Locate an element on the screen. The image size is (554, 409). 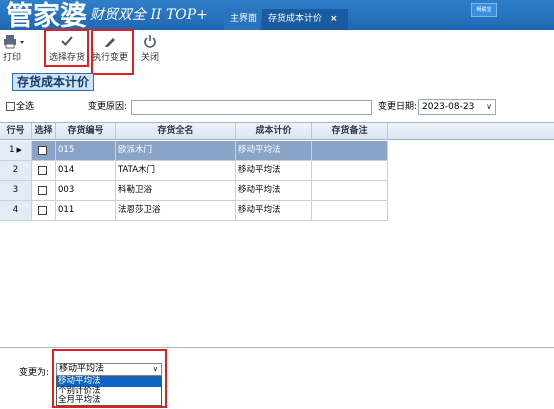
row-code: 011 is located at coordinates (86, 211).